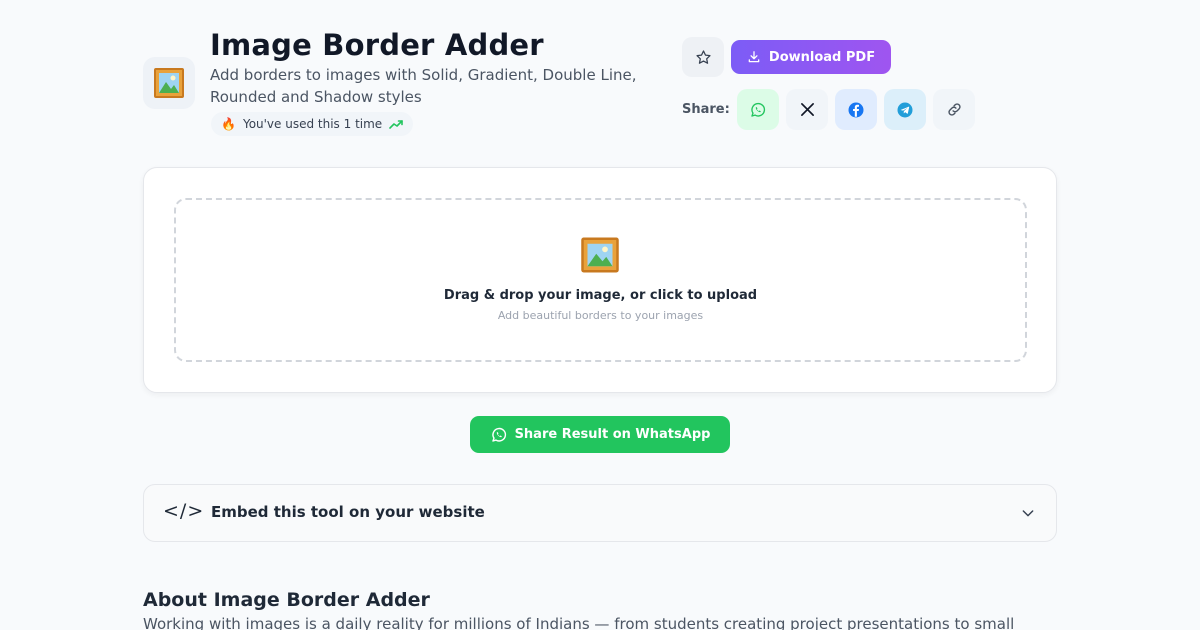 This screenshot has width=1200, height=630. I want to click on page-title: Image Border Adder, so click(377, 45).